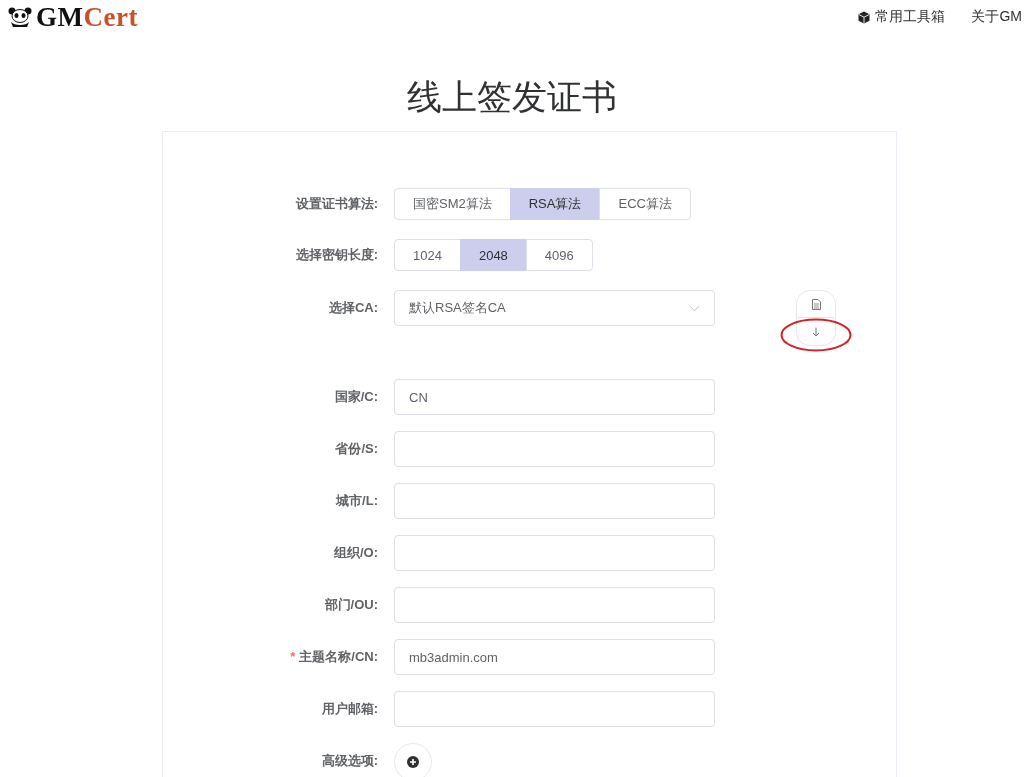 This screenshot has width=1024, height=777. Describe the element at coordinates (351, 605) in the screenshot. I see `field-label: 部门/OU:` at that location.